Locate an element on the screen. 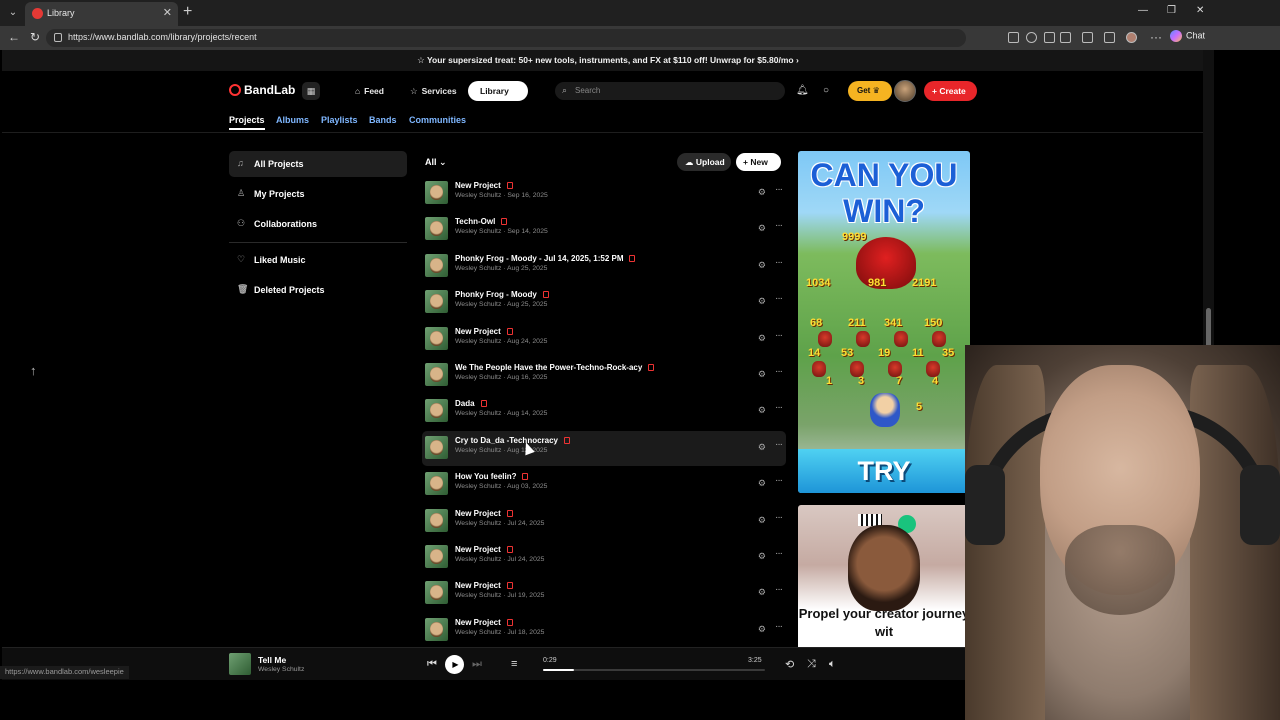 The image size is (1280, 720). new-tab-icon: + is located at coordinates (187, 12).